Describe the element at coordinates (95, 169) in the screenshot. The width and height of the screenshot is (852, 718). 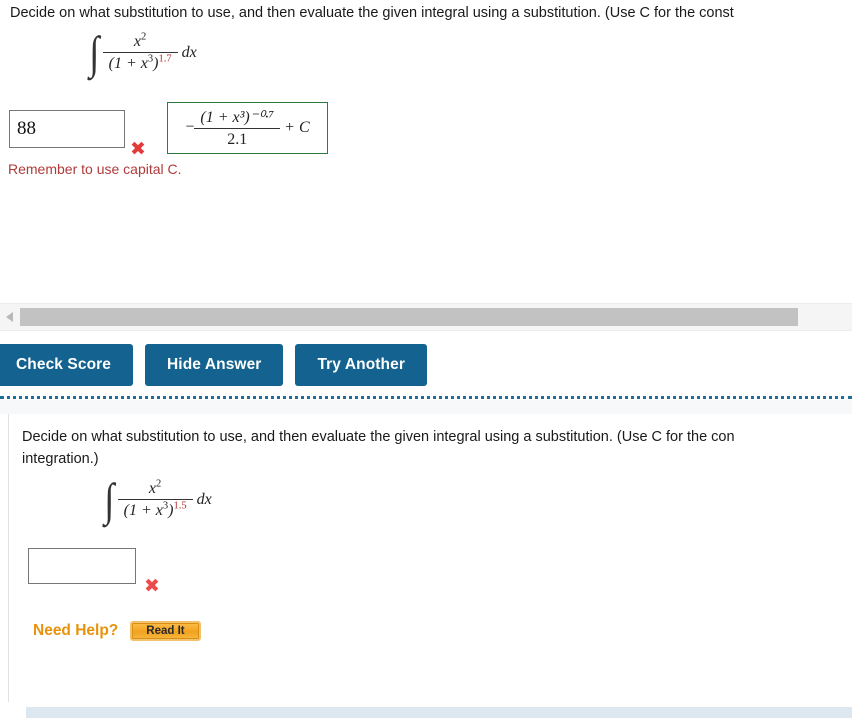
I see `capital-c-note: Remember to use capital C.` at that location.